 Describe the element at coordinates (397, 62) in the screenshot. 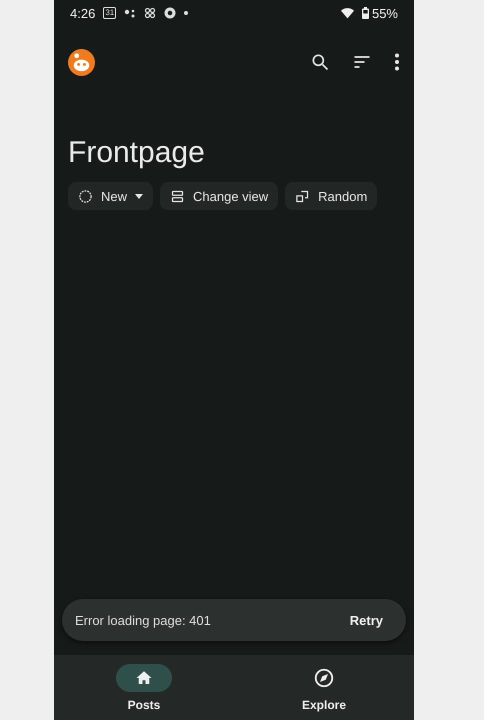

I see `more-icon` at that location.